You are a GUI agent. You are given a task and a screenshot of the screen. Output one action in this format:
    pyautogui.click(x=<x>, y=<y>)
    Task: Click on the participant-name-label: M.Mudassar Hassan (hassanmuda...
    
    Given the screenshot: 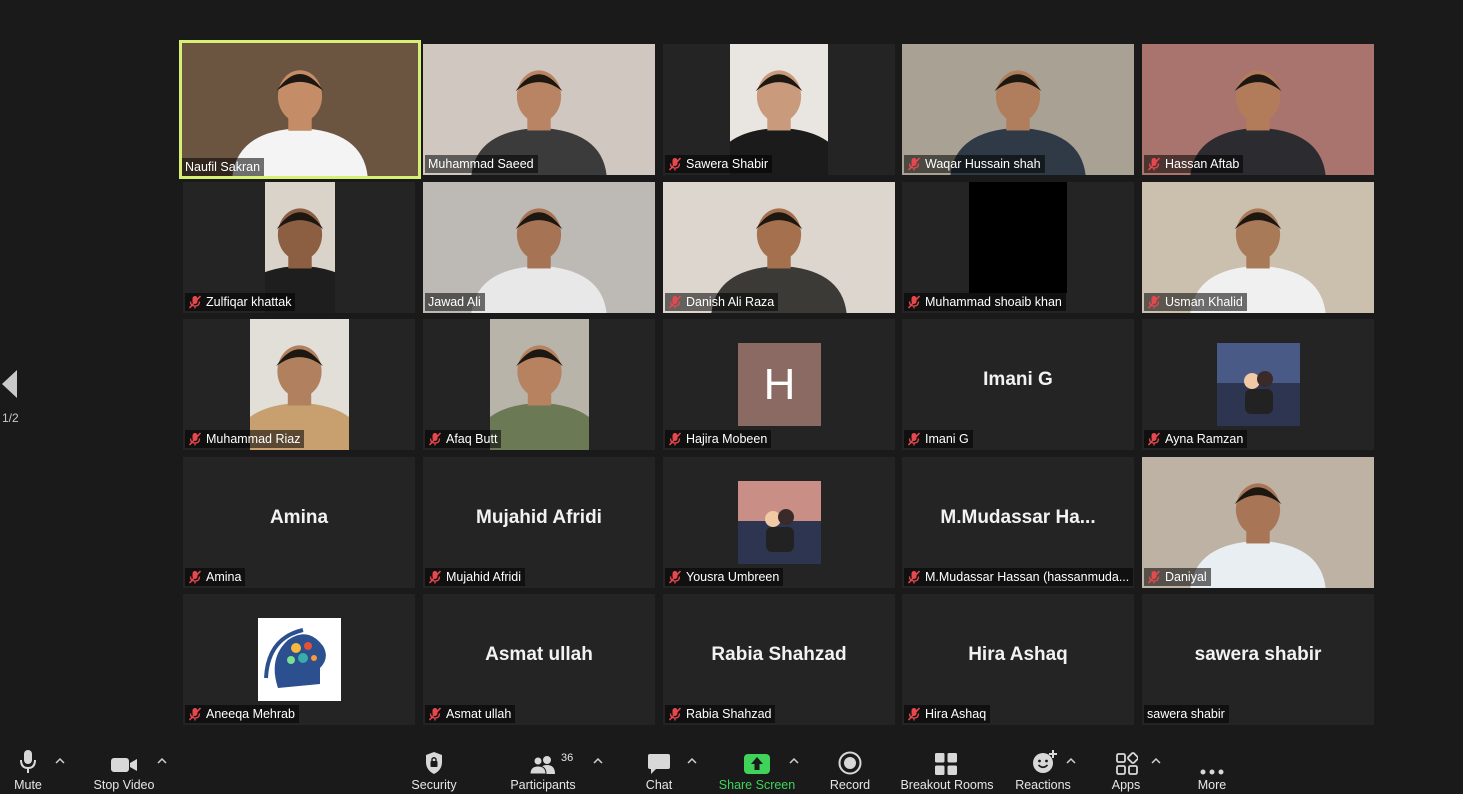 What is the action you would take?
    pyautogui.click(x=1019, y=577)
    